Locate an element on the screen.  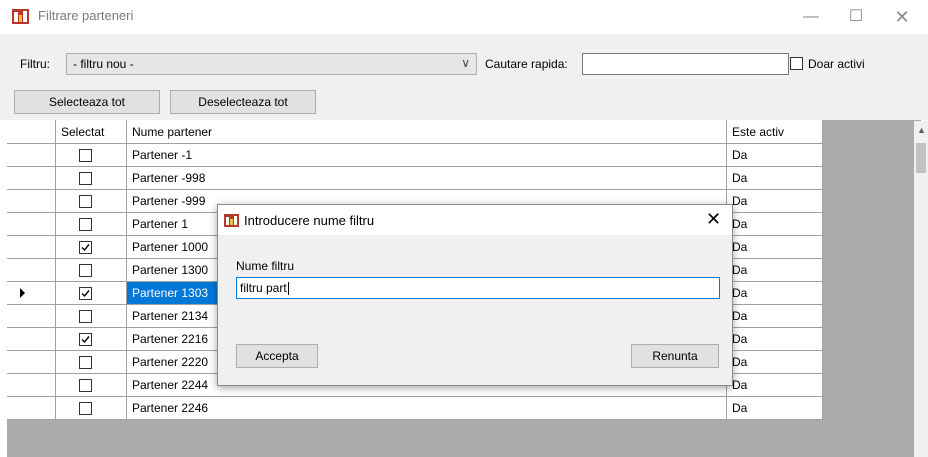
quick-search-input is located at coordinates (685, 64).